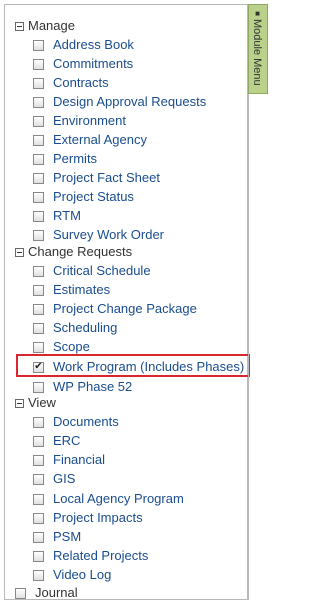 Image resolution: width=320 pixels, height=602 pixels. Describe the element at coordinates (257, 52) in the screenshot. I see `module-menu-label: Module Menu` at that location.